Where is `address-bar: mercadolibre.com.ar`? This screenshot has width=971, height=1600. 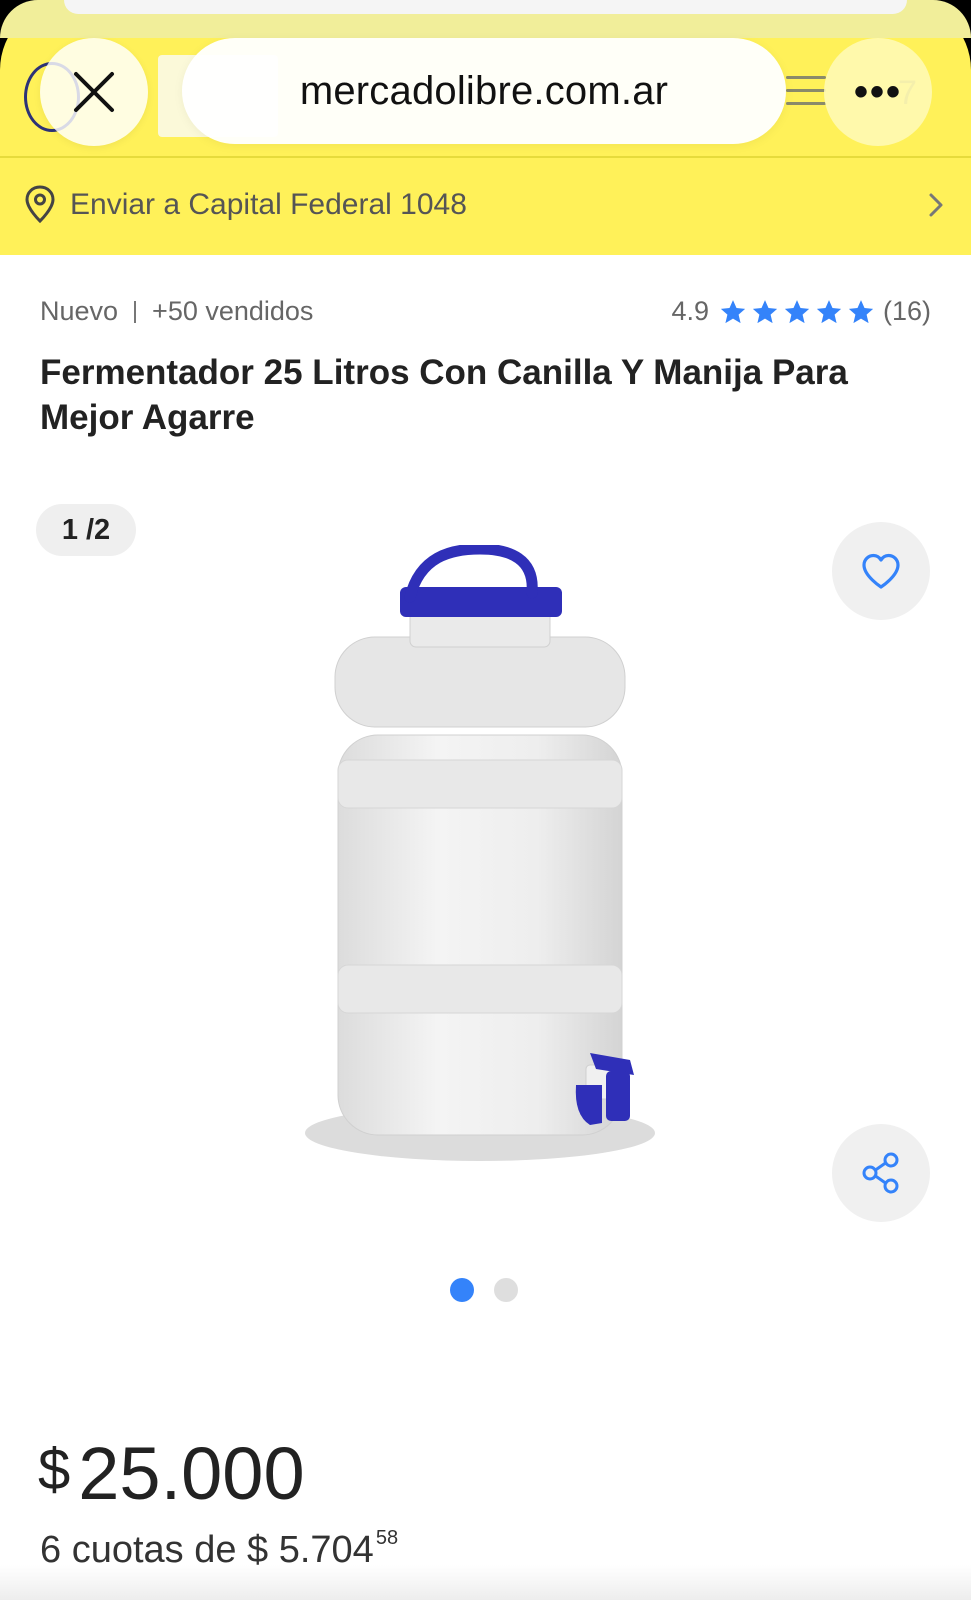
address-bar: mercadolibre.com.ar is located at coordinates (484, 91).